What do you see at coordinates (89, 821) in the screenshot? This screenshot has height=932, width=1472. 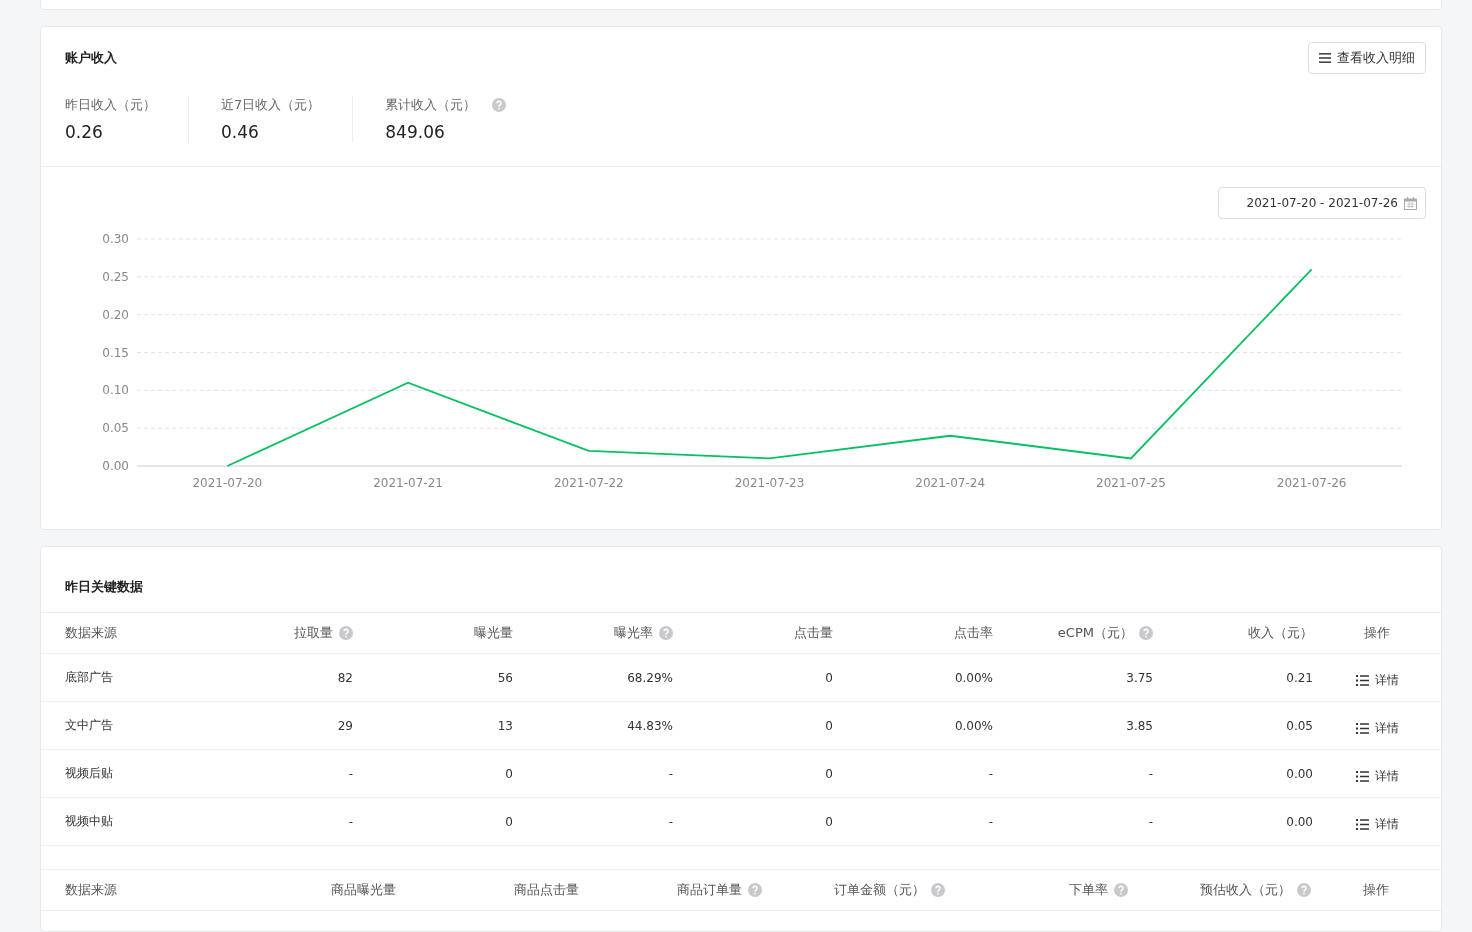 I see `table-cell-text: 视频中贴` at bounding box center [89, 821].